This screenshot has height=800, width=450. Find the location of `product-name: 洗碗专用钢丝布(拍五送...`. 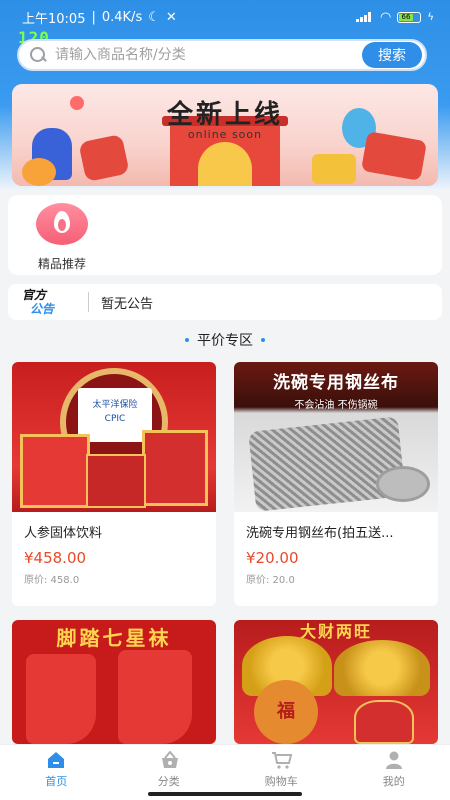

product-name: 洗碗专用钢丝布(拍五送... is located at coordinates (320, 533).